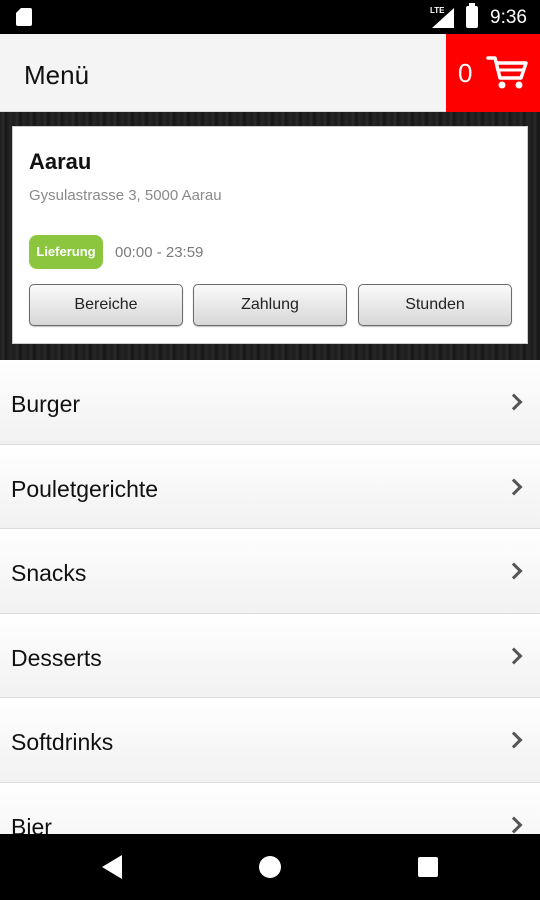 The width and height of the screenshot is (540, 900). I want to click on category-label: Softdrinks, so click(62, 742).